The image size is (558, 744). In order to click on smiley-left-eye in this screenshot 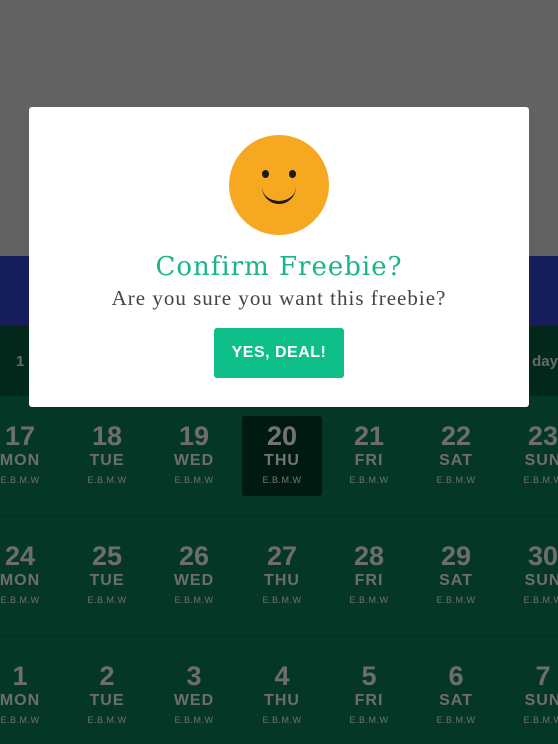, I will do `click(265, 174)`.